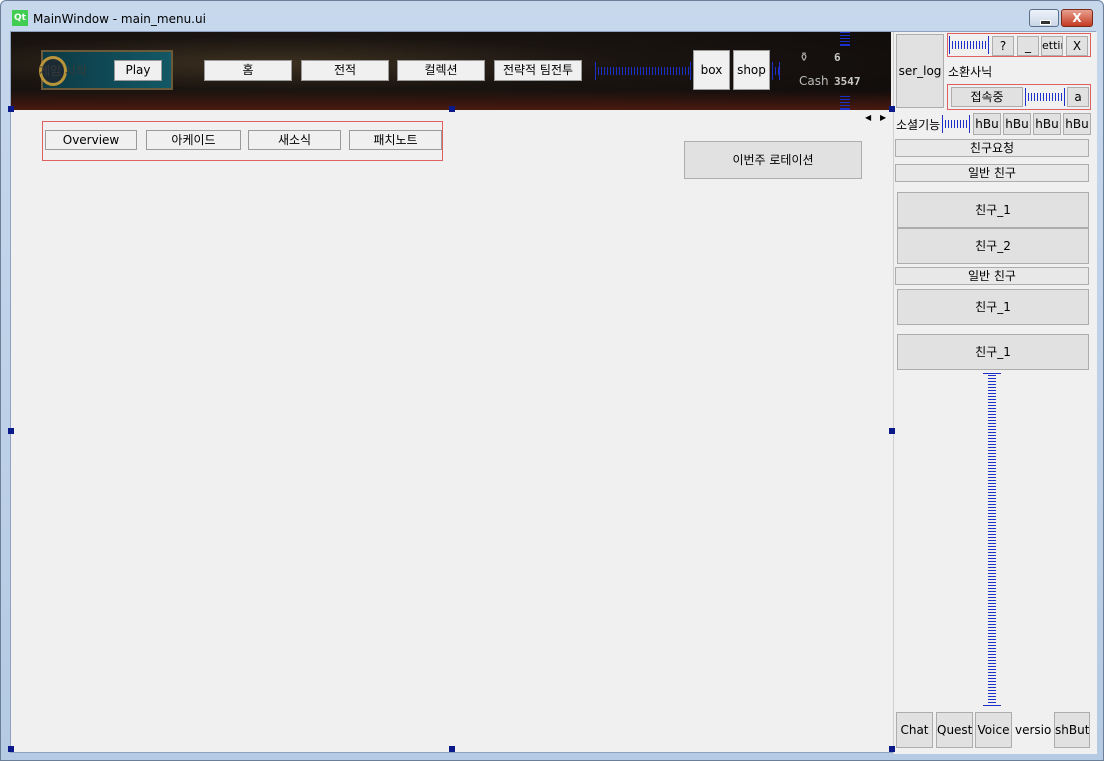 The image size is (1104, 761). Describe the element at coordinates (1077, 46) in the screenshot. I see `panel-close-button: X` at that location.